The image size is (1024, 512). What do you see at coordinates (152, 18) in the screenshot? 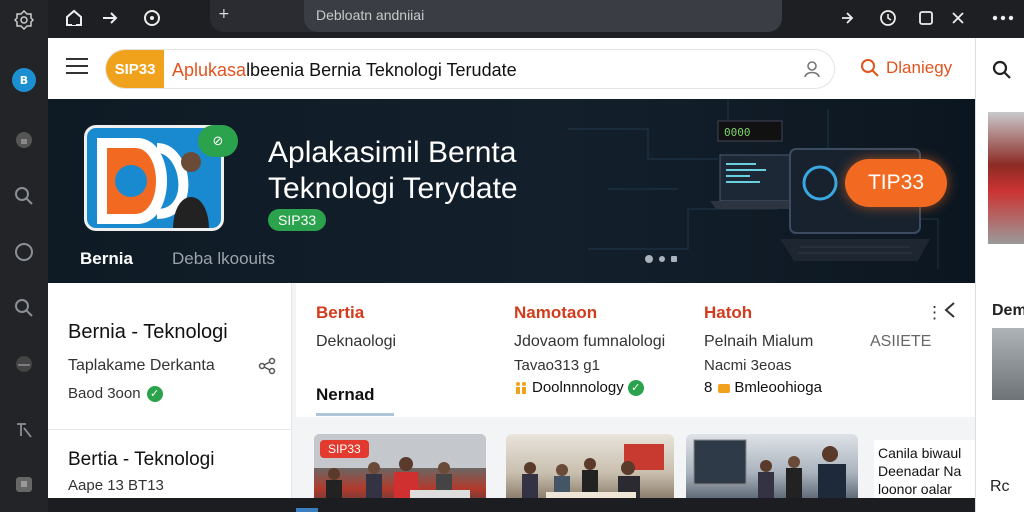
I see `reload-icon` at bounding box center [152, 18].